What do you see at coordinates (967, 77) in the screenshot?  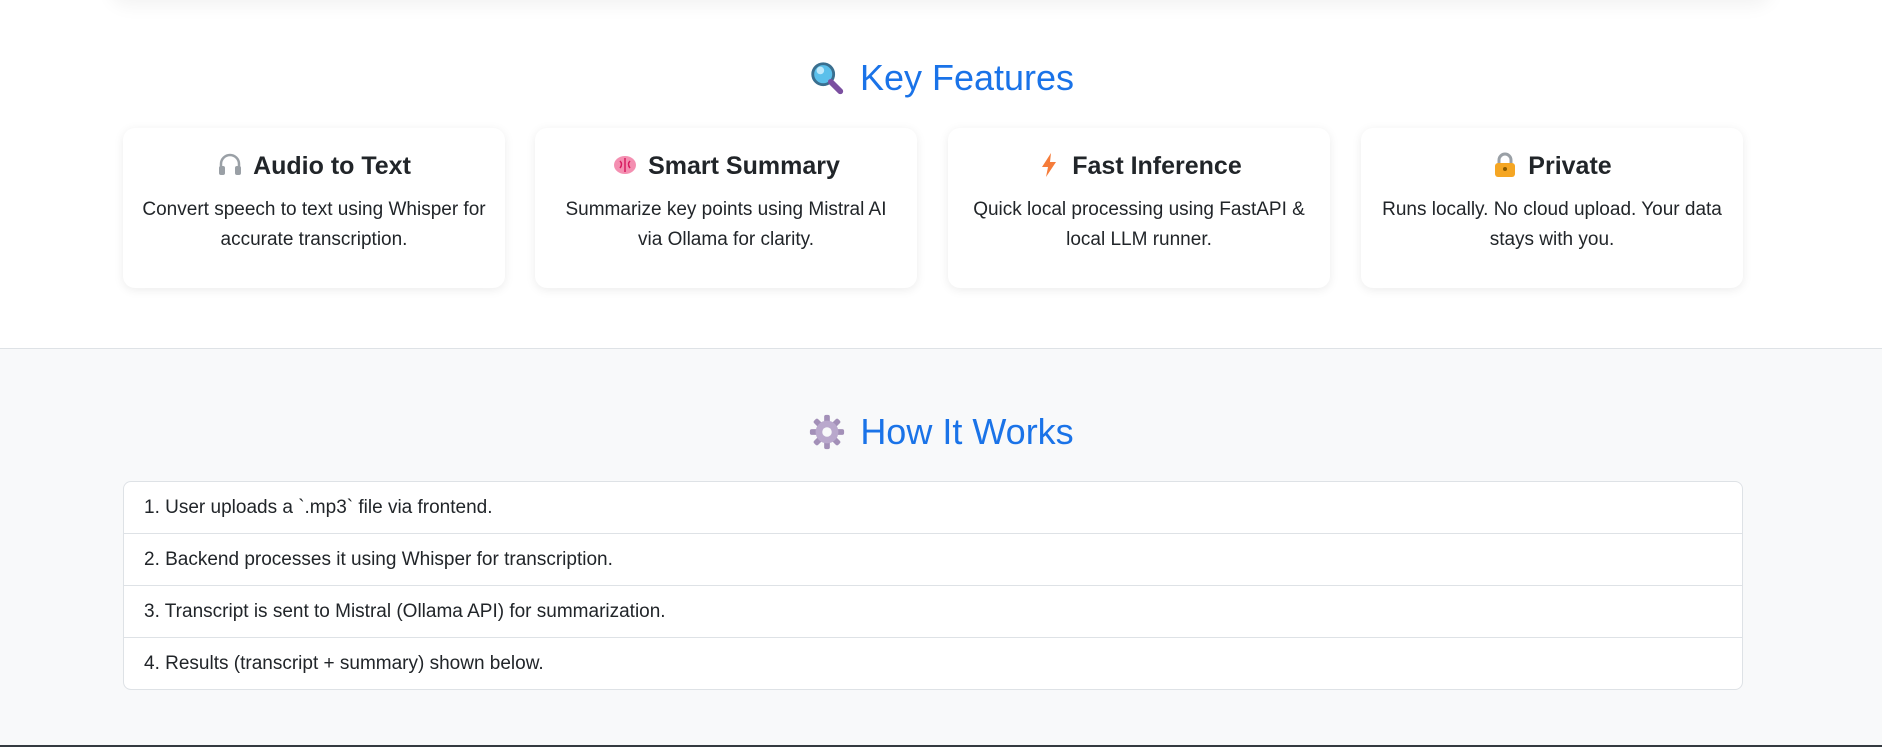 I see `features-title-text: Key Features` at bounding box center [967, 77].